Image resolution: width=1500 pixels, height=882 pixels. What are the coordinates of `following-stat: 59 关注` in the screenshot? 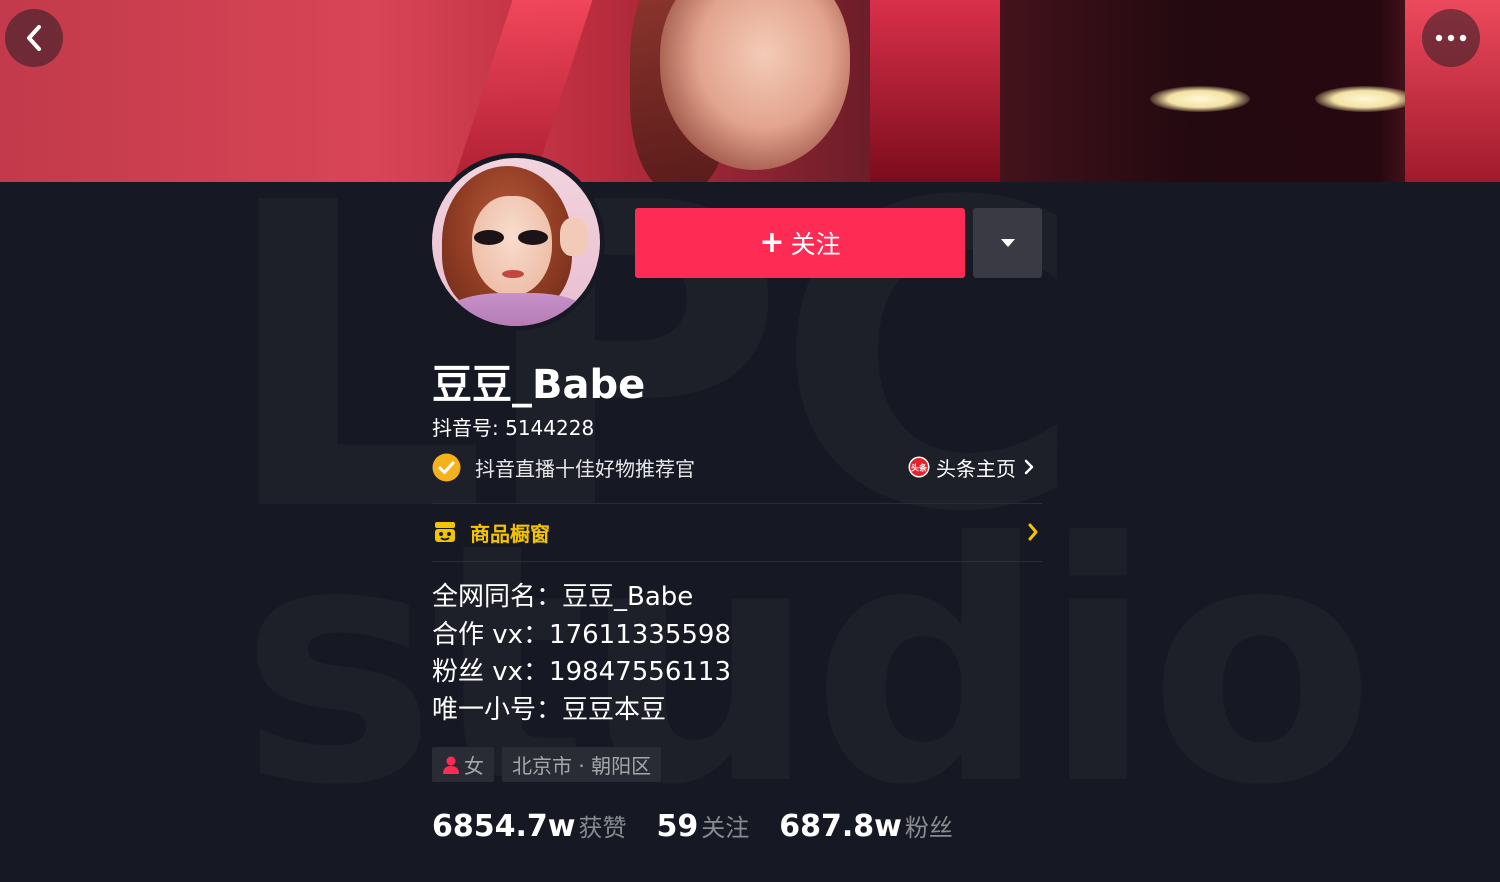 It's located at (702, 826).